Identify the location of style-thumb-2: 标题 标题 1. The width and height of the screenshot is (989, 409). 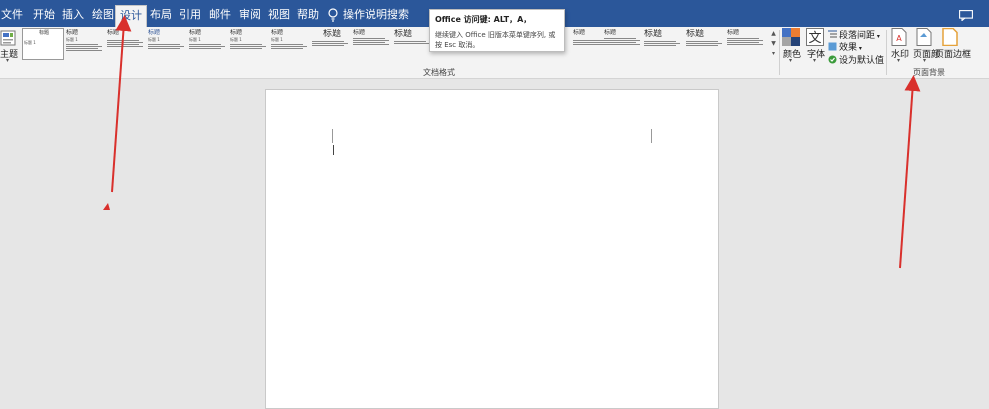
(86, 45).